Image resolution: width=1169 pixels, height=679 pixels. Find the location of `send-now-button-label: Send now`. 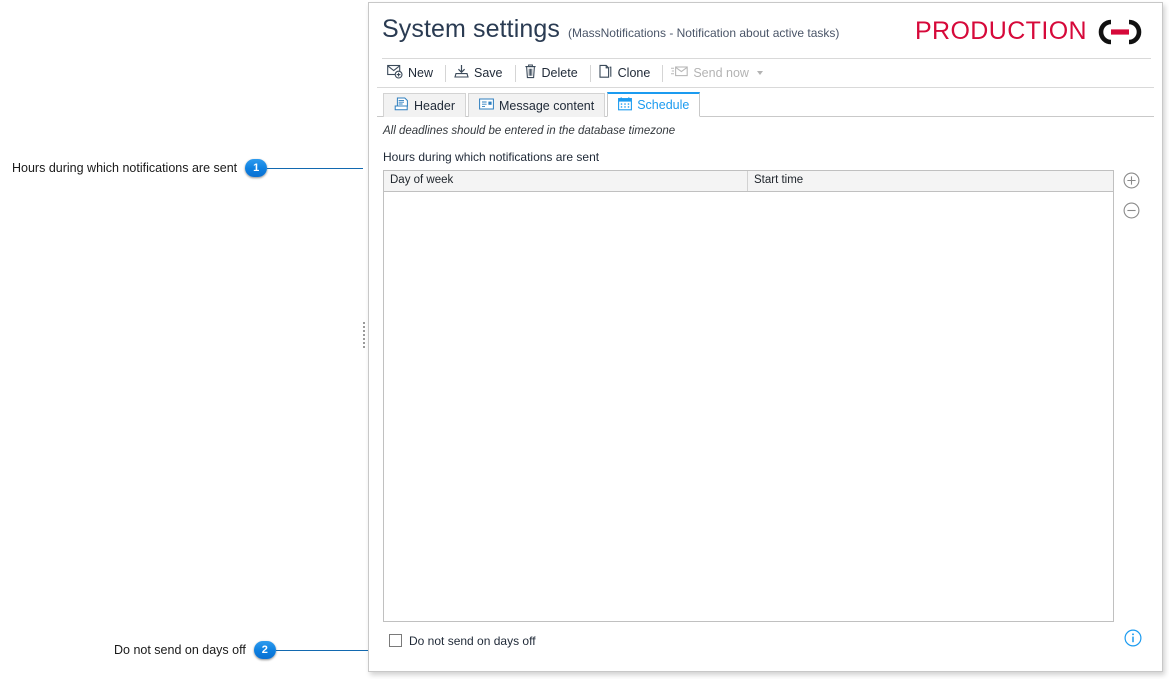

send-now-button-label: Send now is located at coordinates (721, 73).